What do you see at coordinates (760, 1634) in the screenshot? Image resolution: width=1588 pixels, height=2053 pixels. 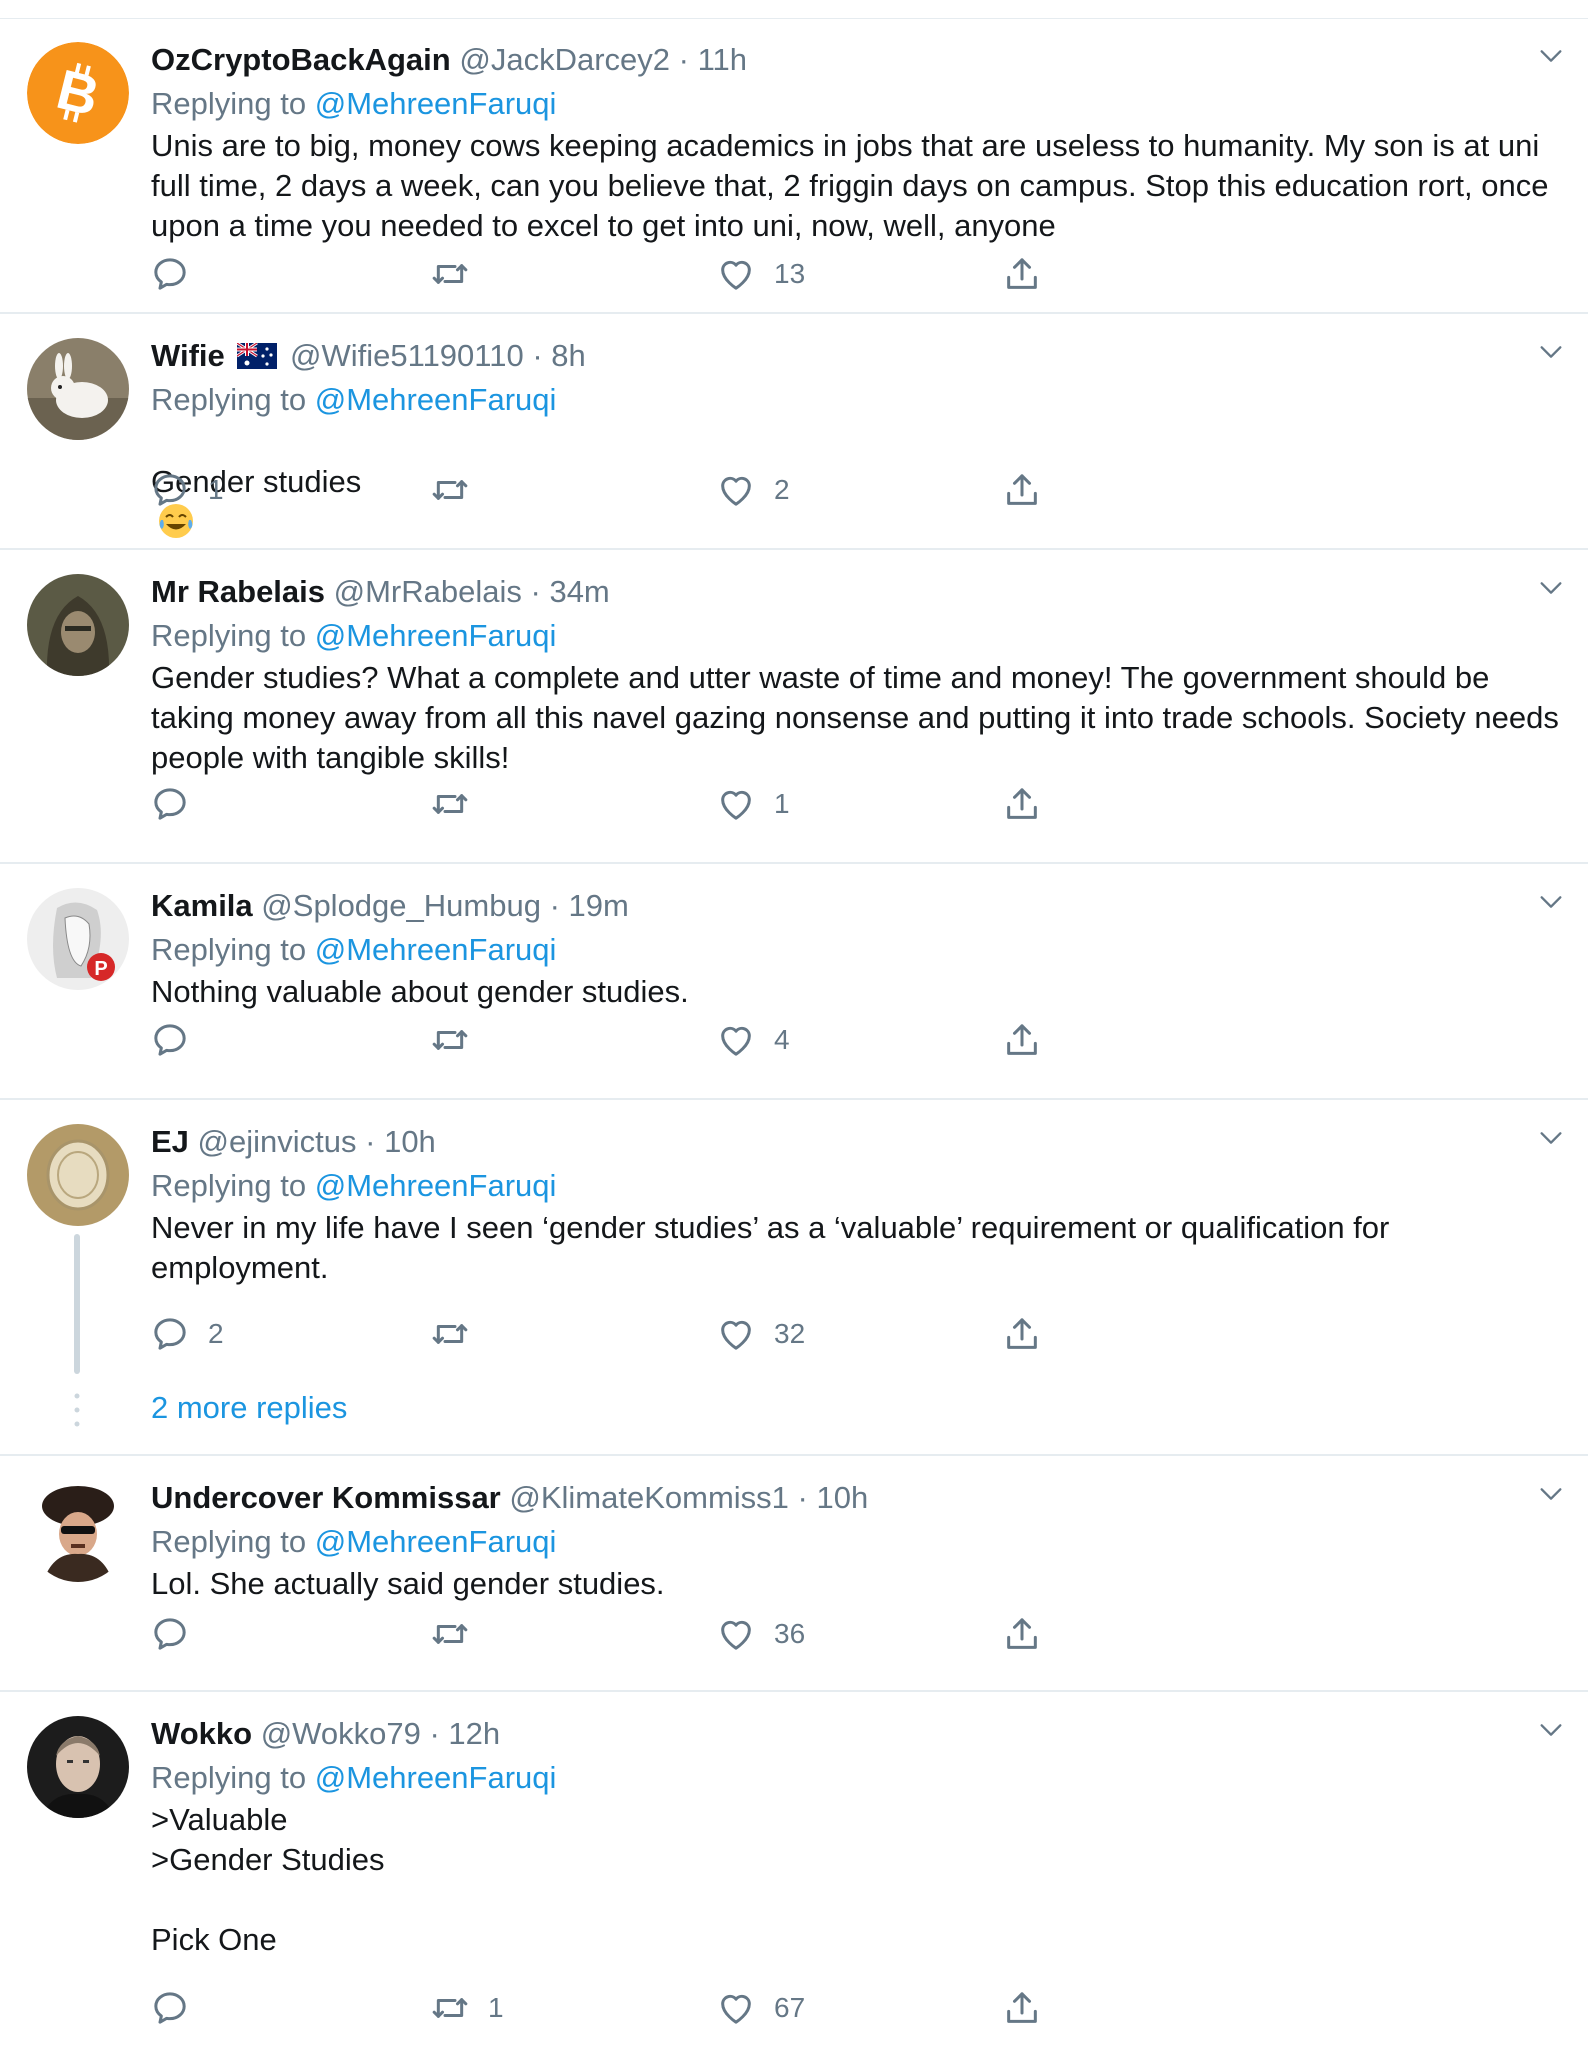 I see `like-button: 36` at bounding box center [760, 1634].